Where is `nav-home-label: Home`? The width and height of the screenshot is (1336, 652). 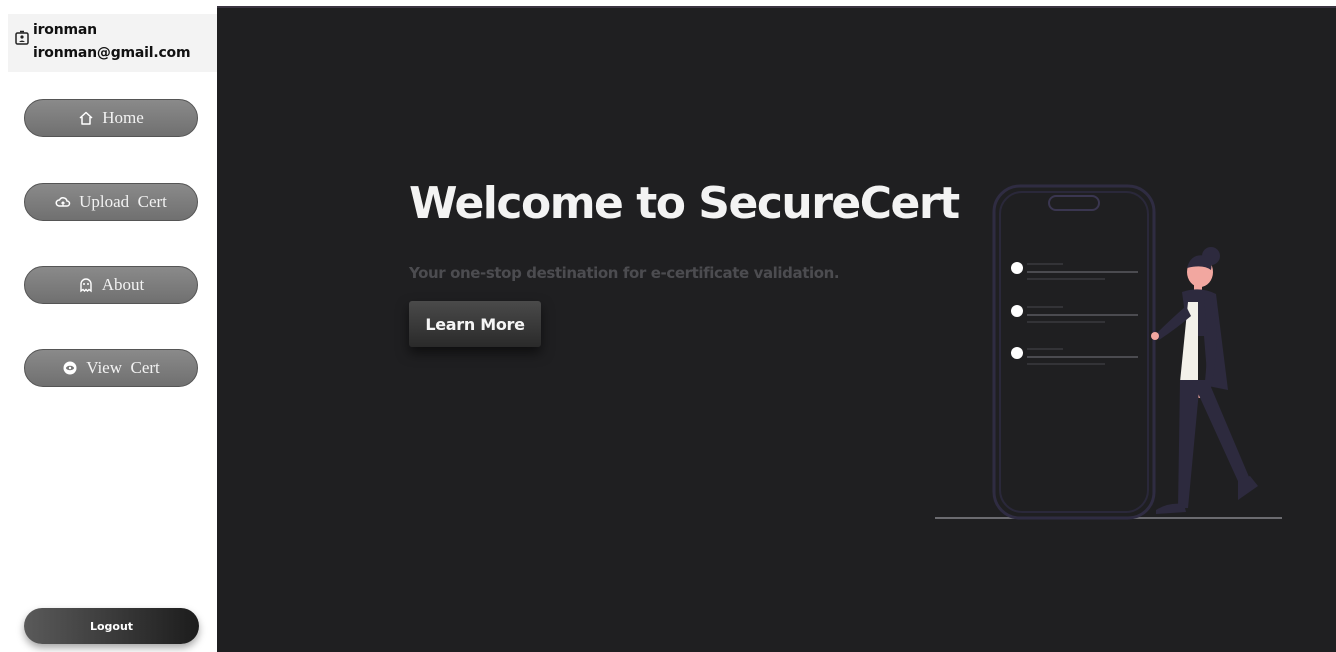
nav-home-label: Home is located at coordinates (123, 117).